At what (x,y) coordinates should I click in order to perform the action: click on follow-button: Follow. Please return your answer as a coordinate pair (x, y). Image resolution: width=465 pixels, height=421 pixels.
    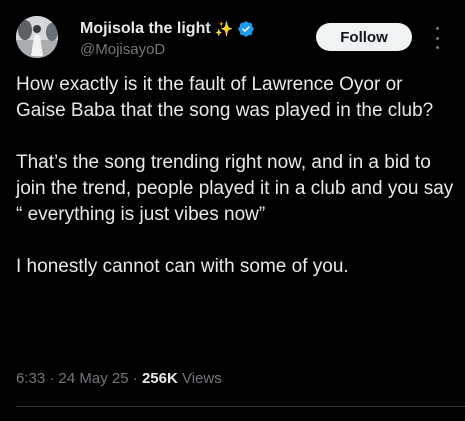
    Looking at the image, I should click on (364, 37).